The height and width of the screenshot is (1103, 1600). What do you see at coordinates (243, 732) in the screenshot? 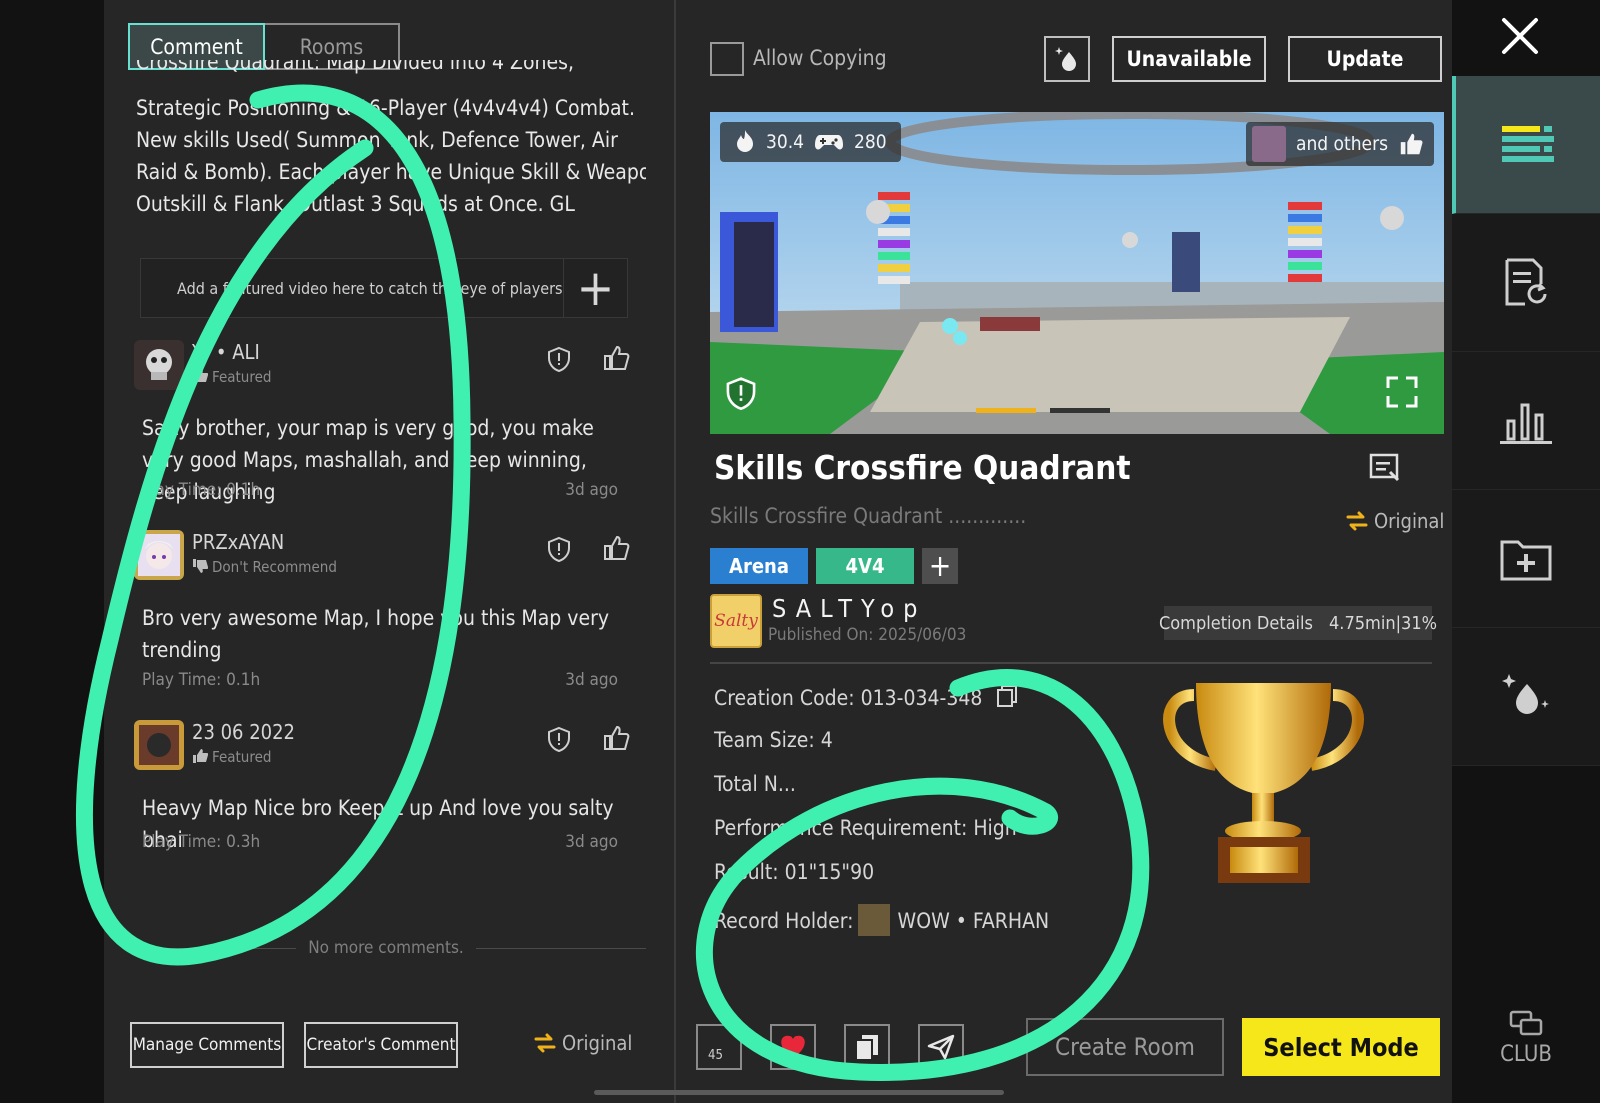
I see `comment-author: 23 06 2022` at bounding box center [243, 732].